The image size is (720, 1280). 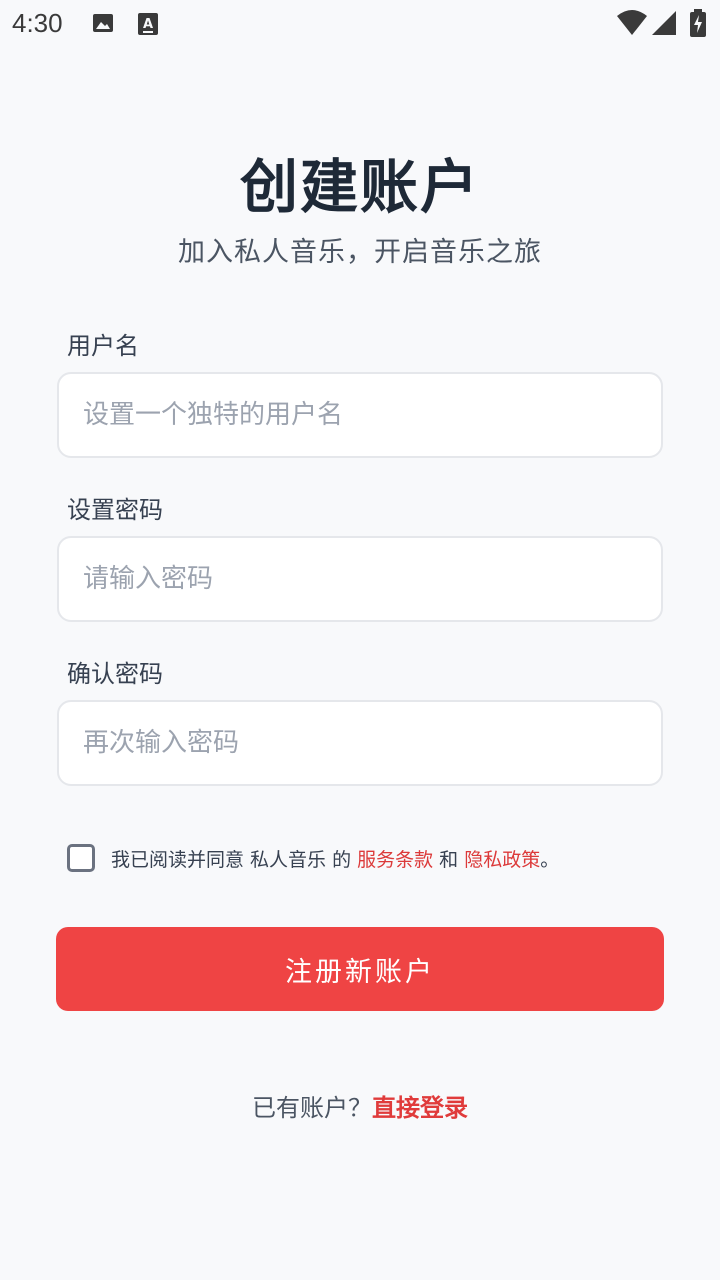 What do you see at coordinates (360, 579) in the screenshot?
I see `password-input` at bounding box center [360, 579].